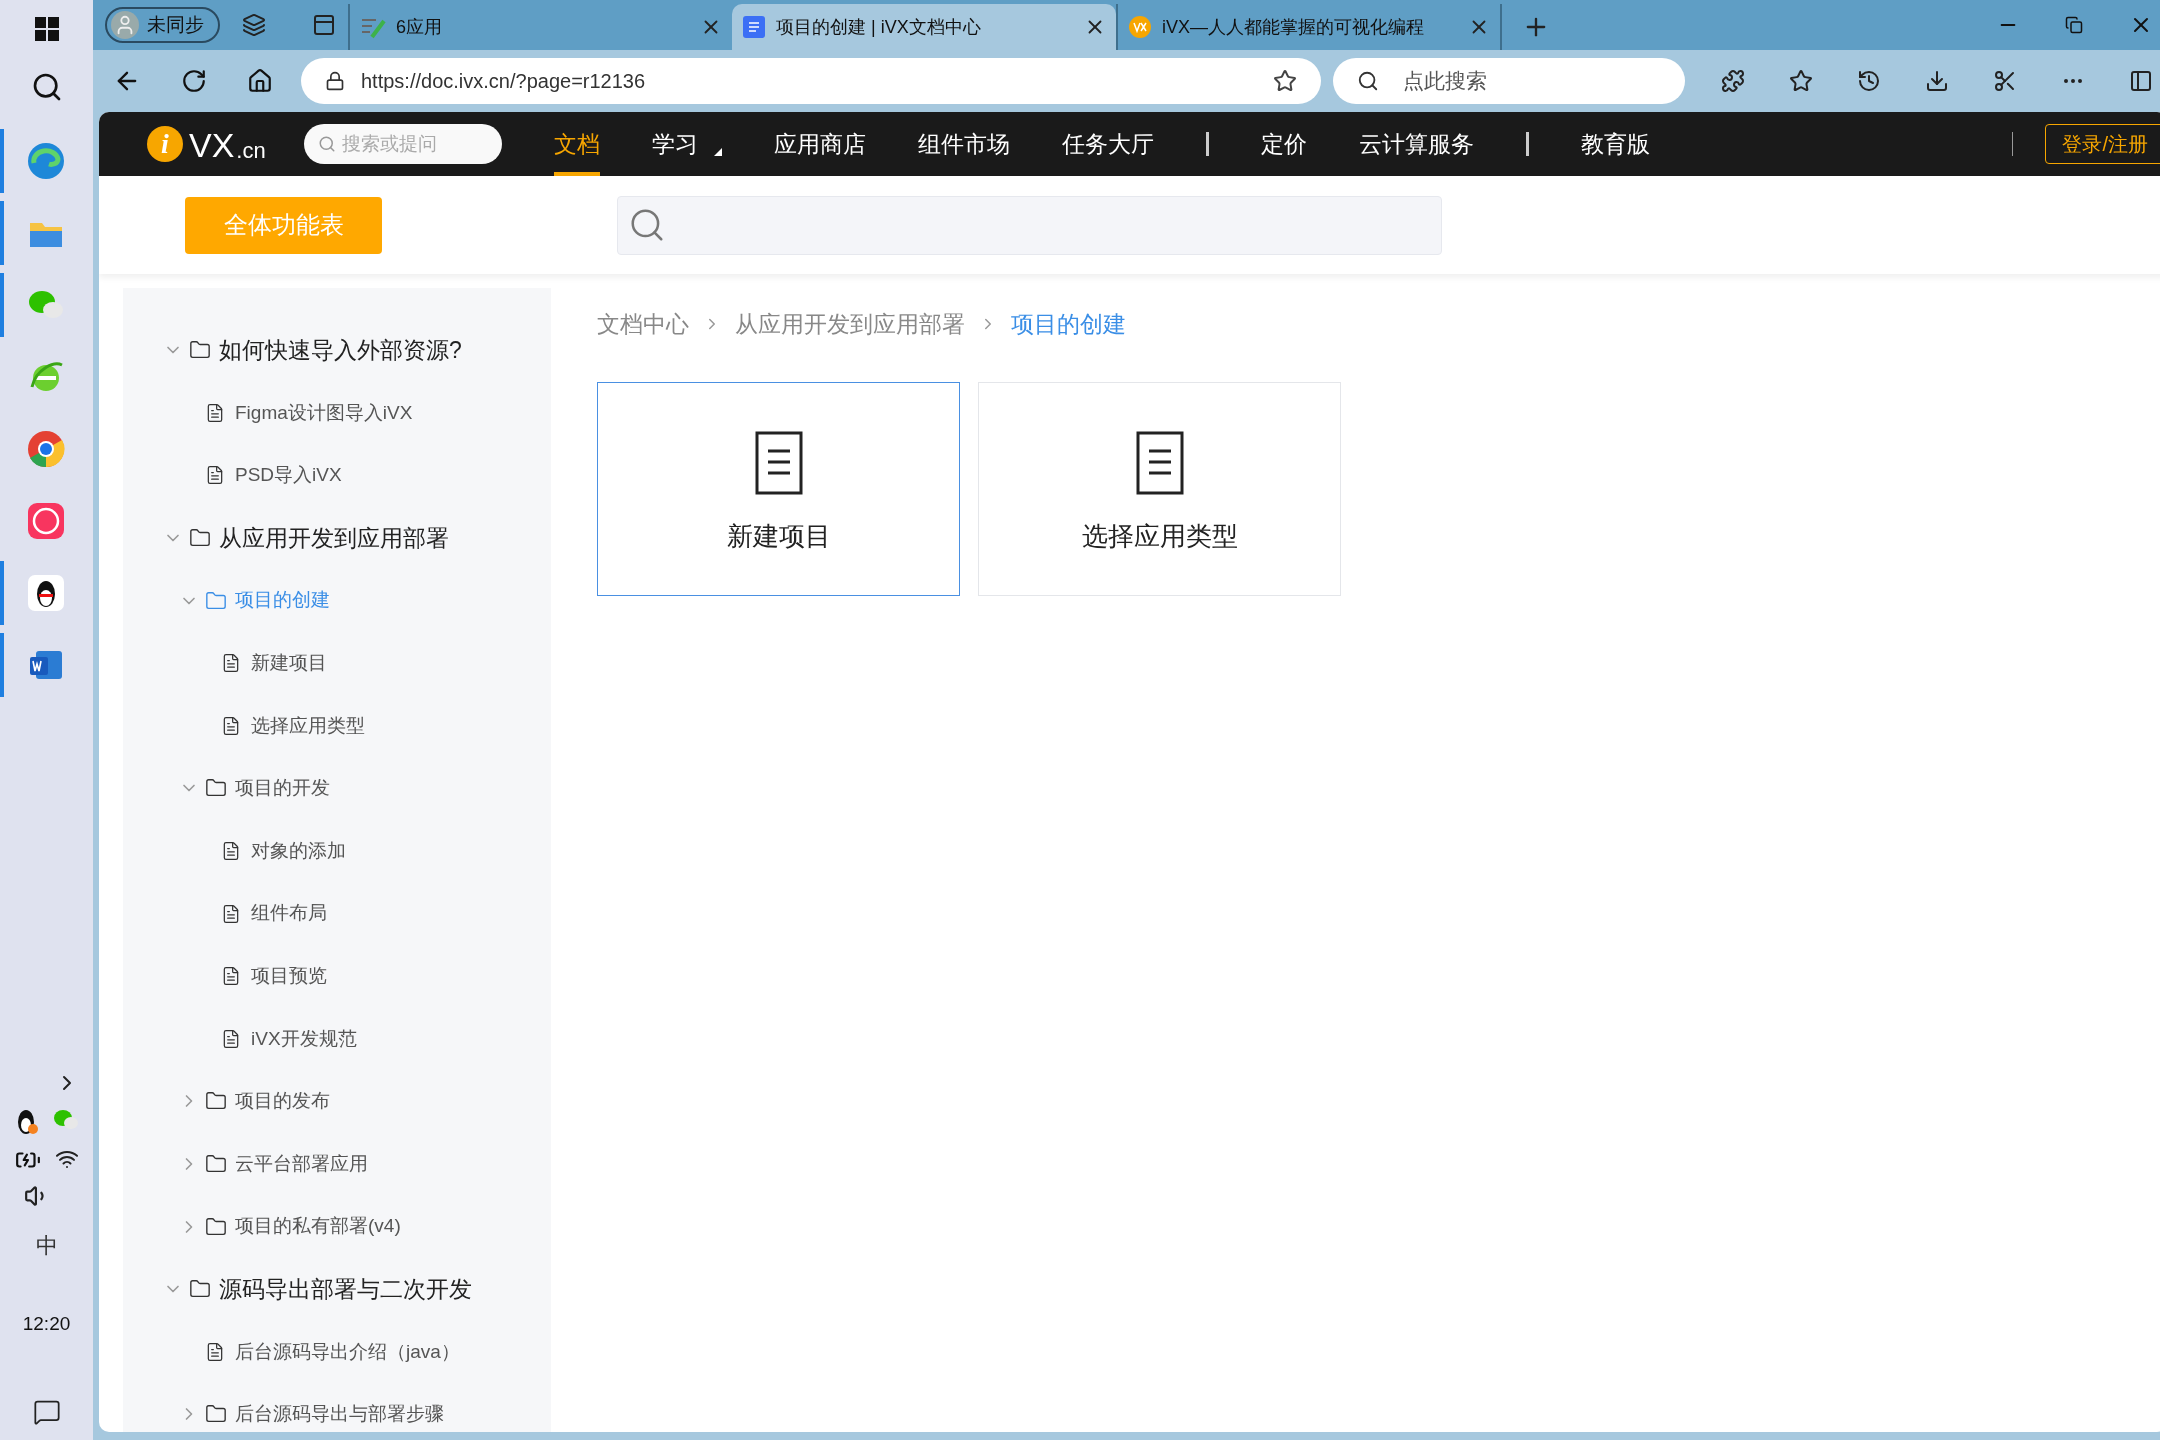 Image resolution: width=2160 pixels, height=1440 pixels. Describe the element at coordinates (324, 25) in the screenshot. I see `tab-actions-icon` at that location.